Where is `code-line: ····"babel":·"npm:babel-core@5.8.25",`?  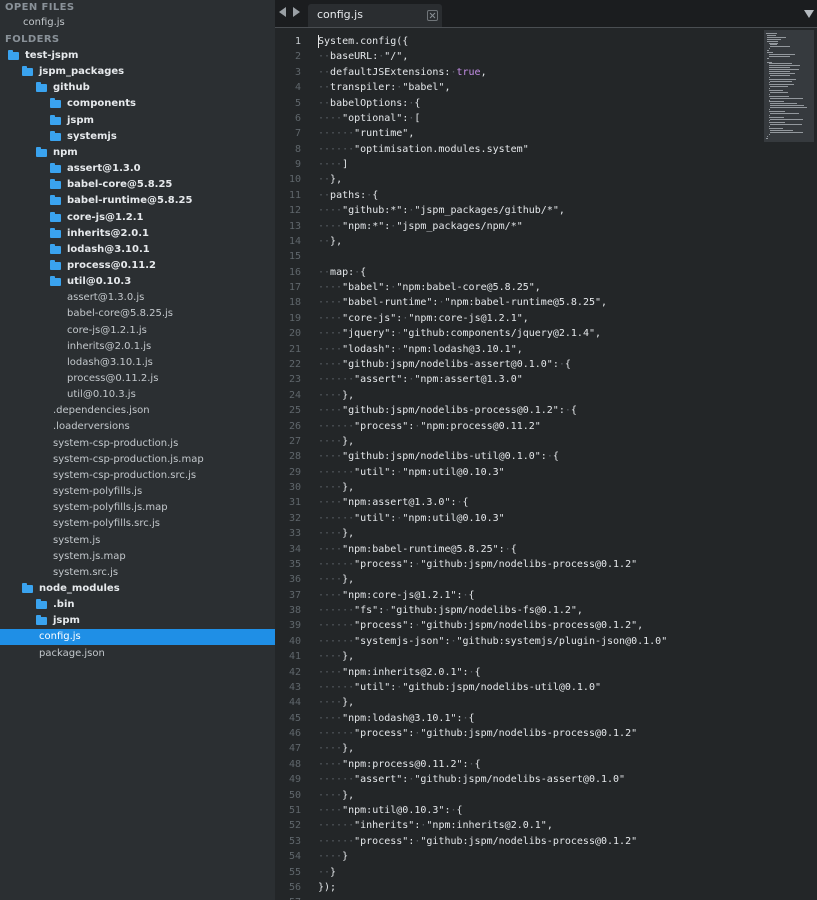
code-line: ····"babel":·"npm:babel-core@5.8.25", is located at coordinates (429, 287).